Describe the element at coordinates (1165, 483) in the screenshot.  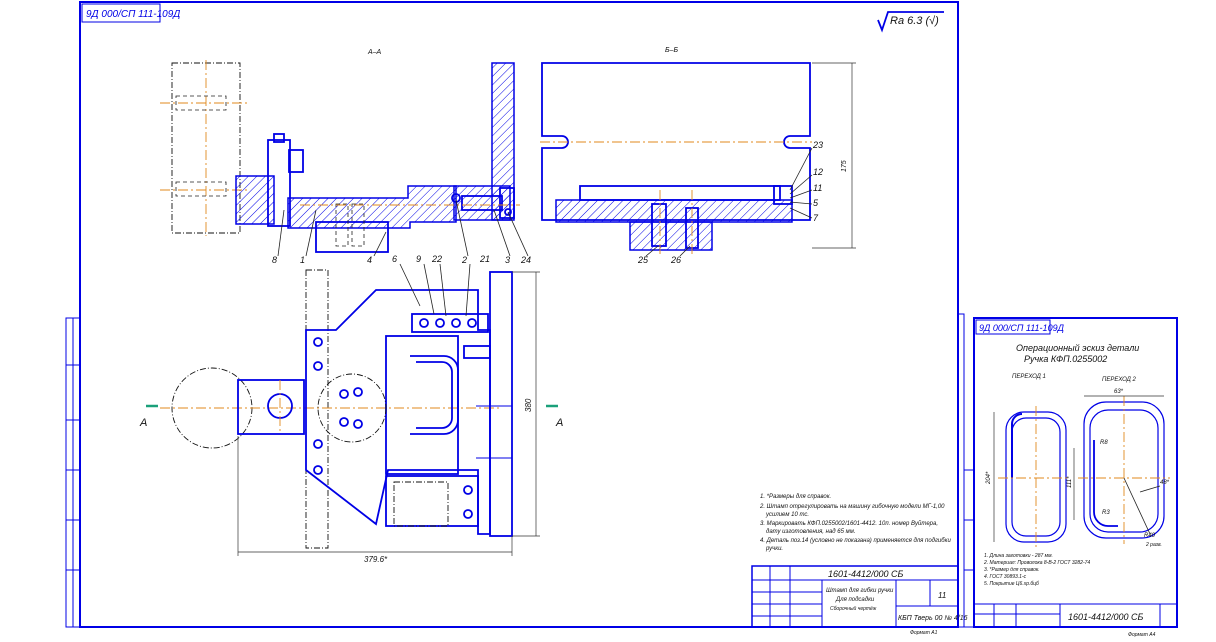
I see `side-dim-48: 48*` at that location.